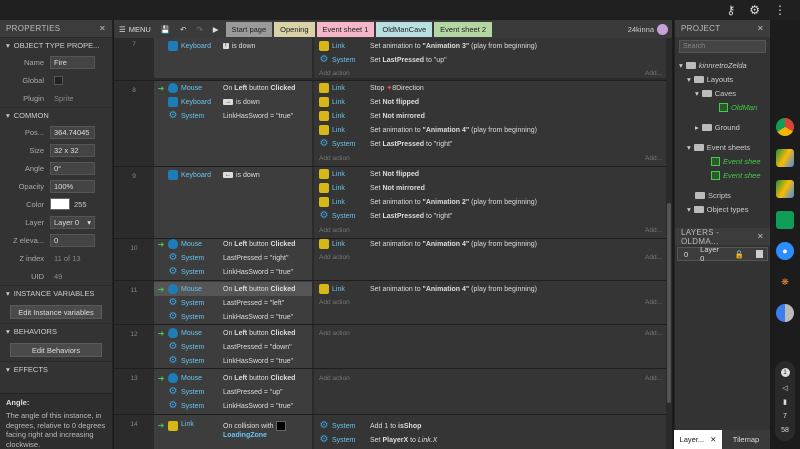 The height and width of the screenshot is (449, 800). Describe the element at coordinates (216, 29) in the screenshot. I see `play-icon: ▶` at that location.